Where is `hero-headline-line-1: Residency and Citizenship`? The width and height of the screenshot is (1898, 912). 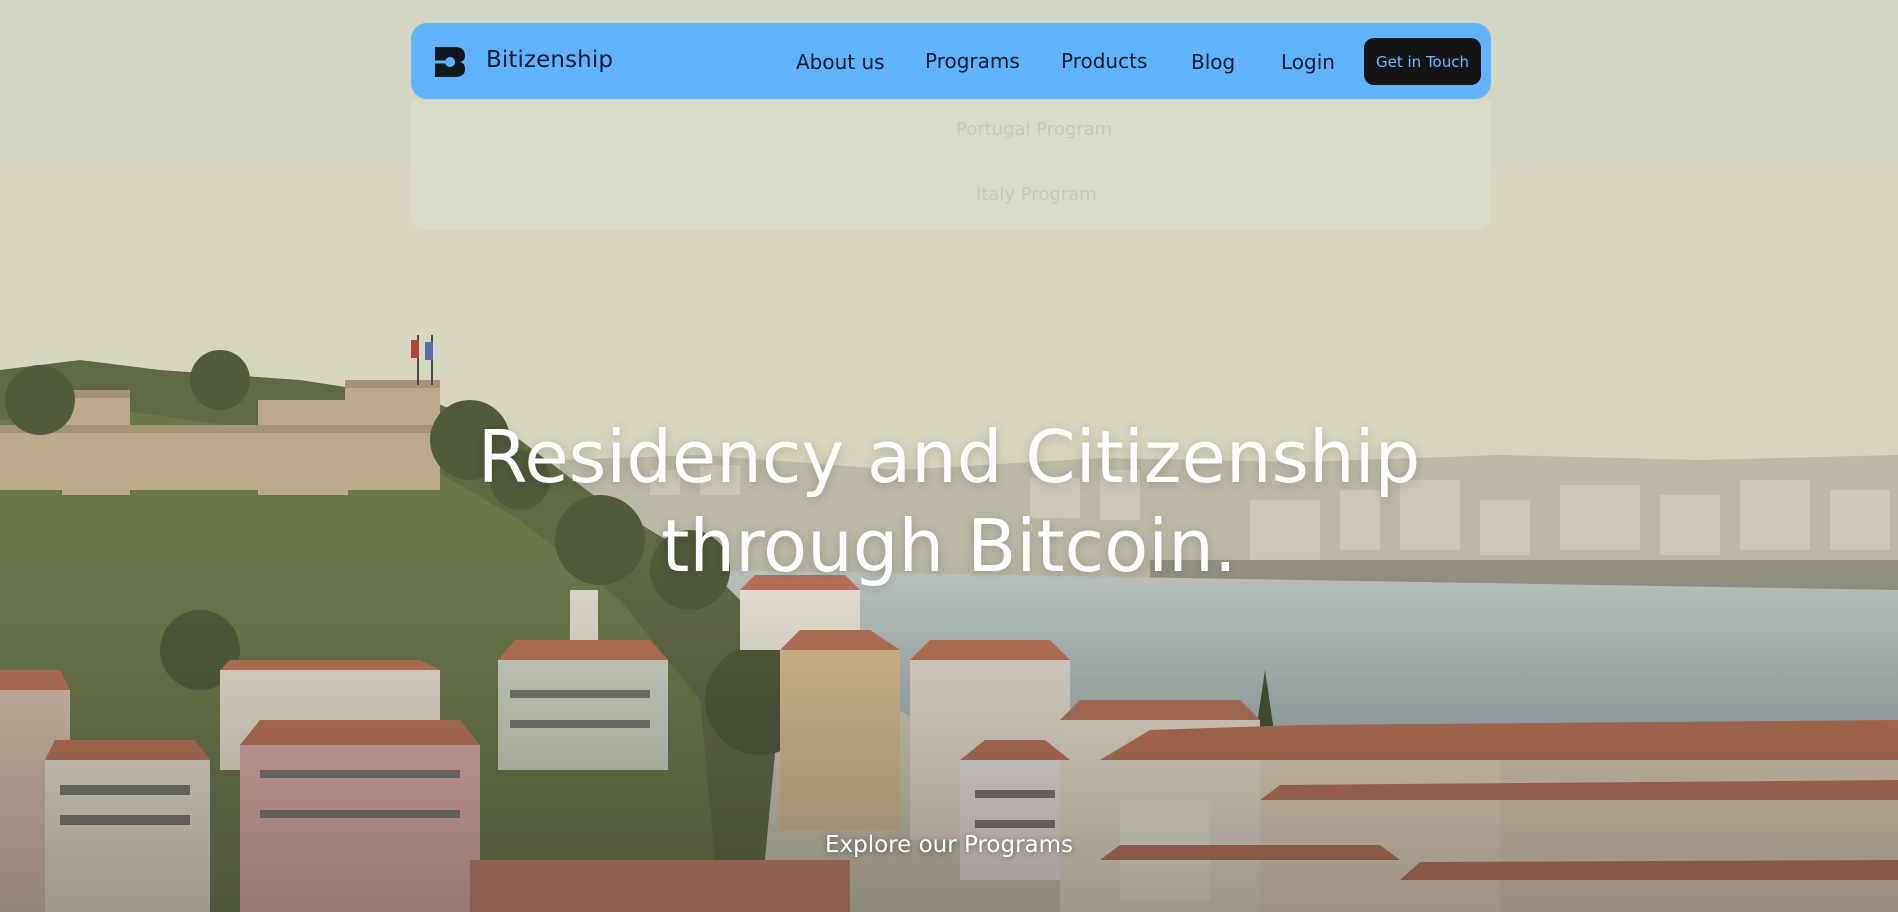
hero-headline-line-1: Residency and Citizenship is located at coordinates (949, 457).